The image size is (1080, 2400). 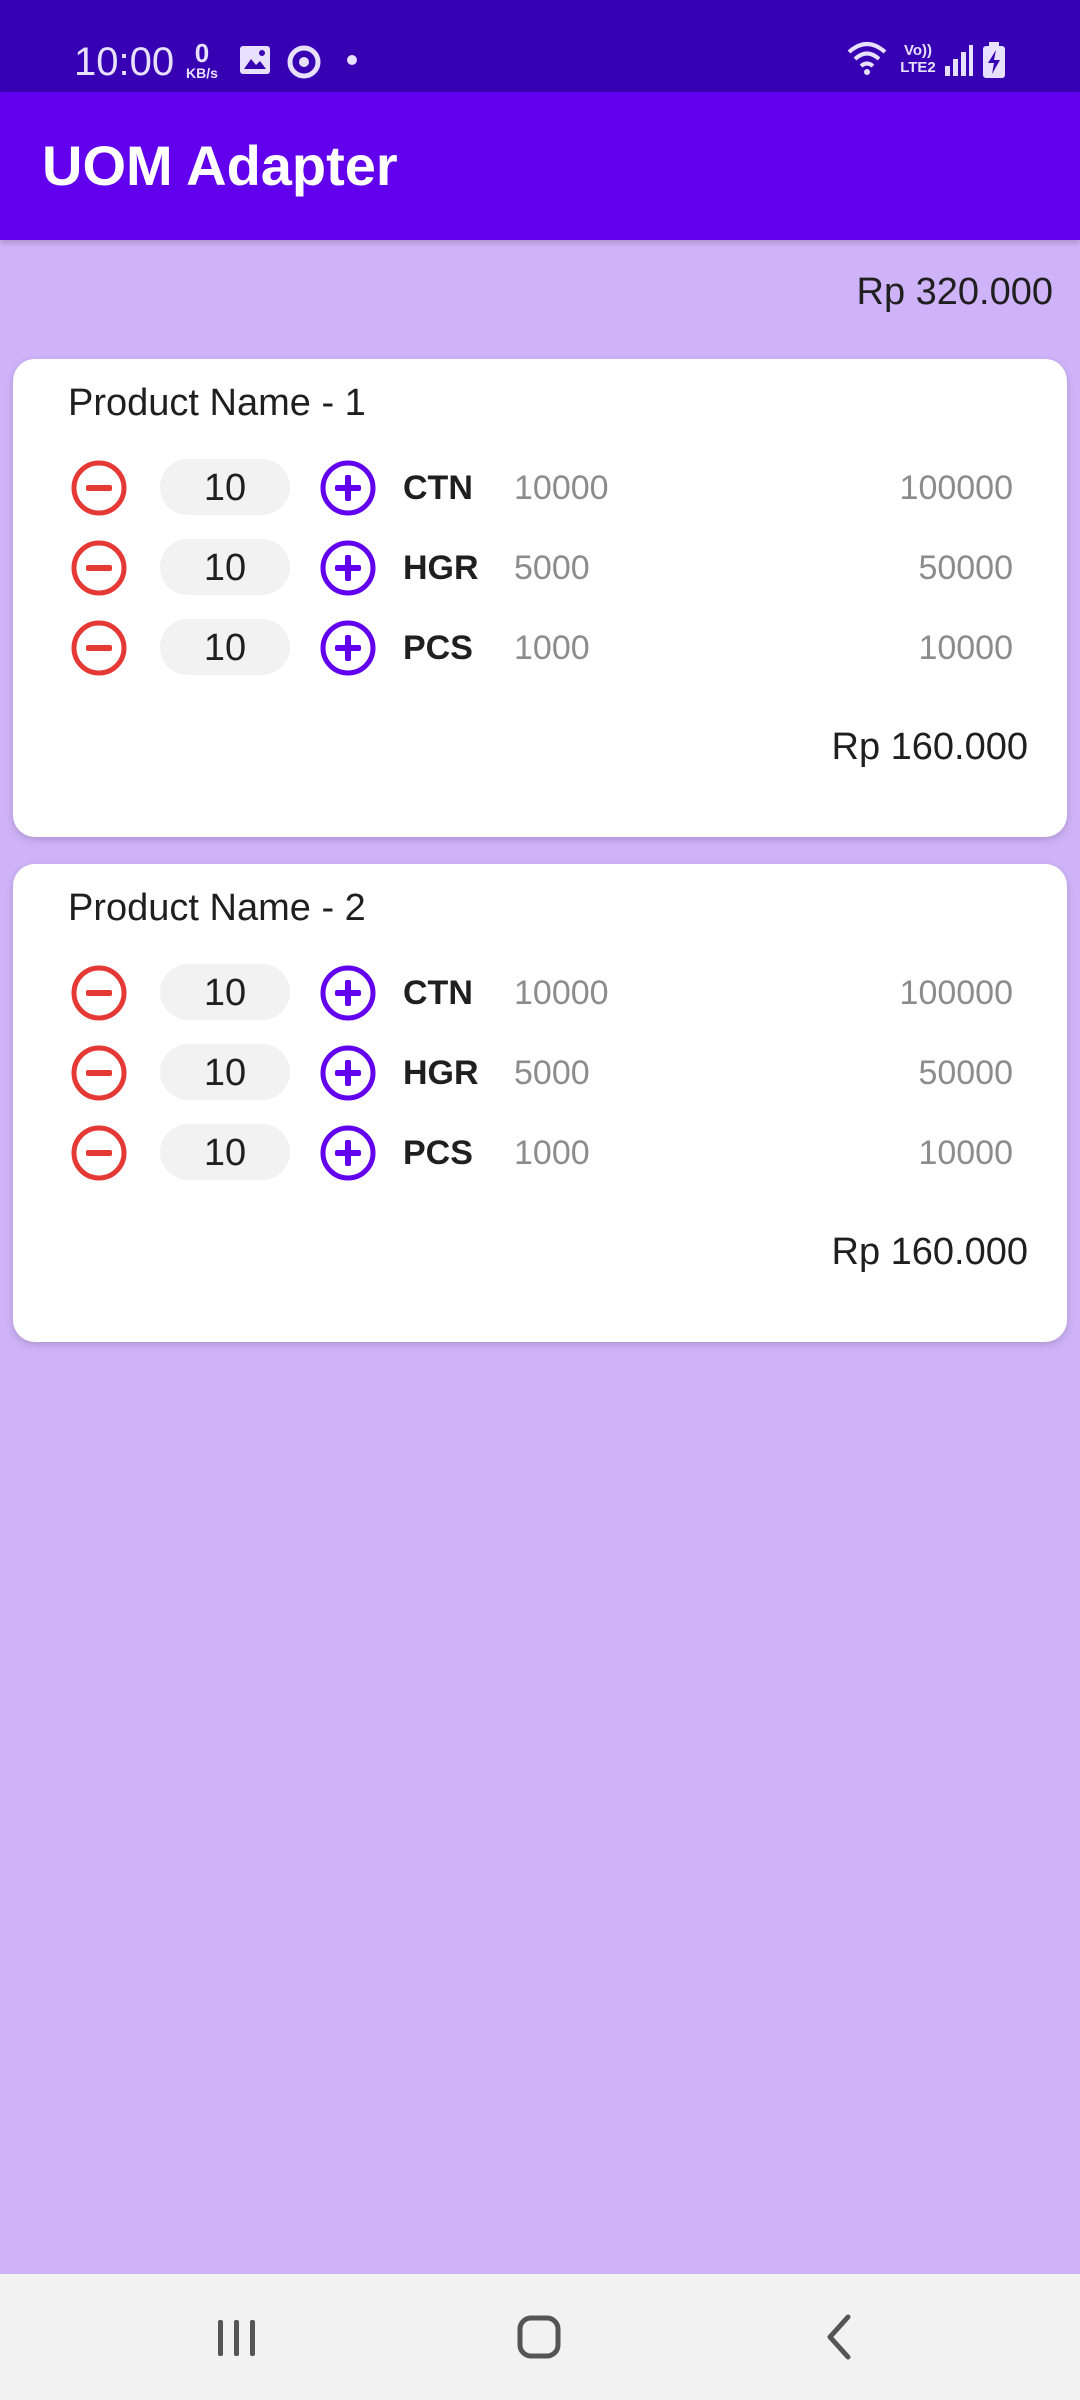 I want to click on image-icon, so click(x=255, y=60).